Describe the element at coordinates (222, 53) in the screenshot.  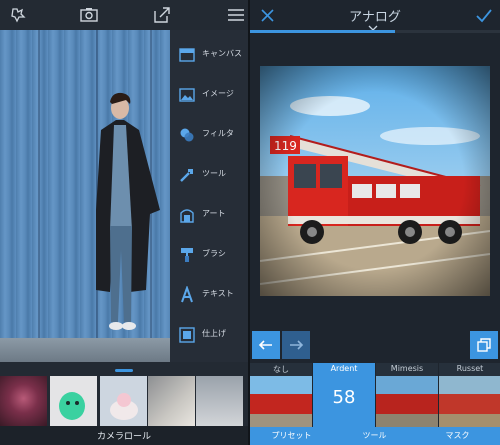
I see `tool-label: キャンバス` at that location.